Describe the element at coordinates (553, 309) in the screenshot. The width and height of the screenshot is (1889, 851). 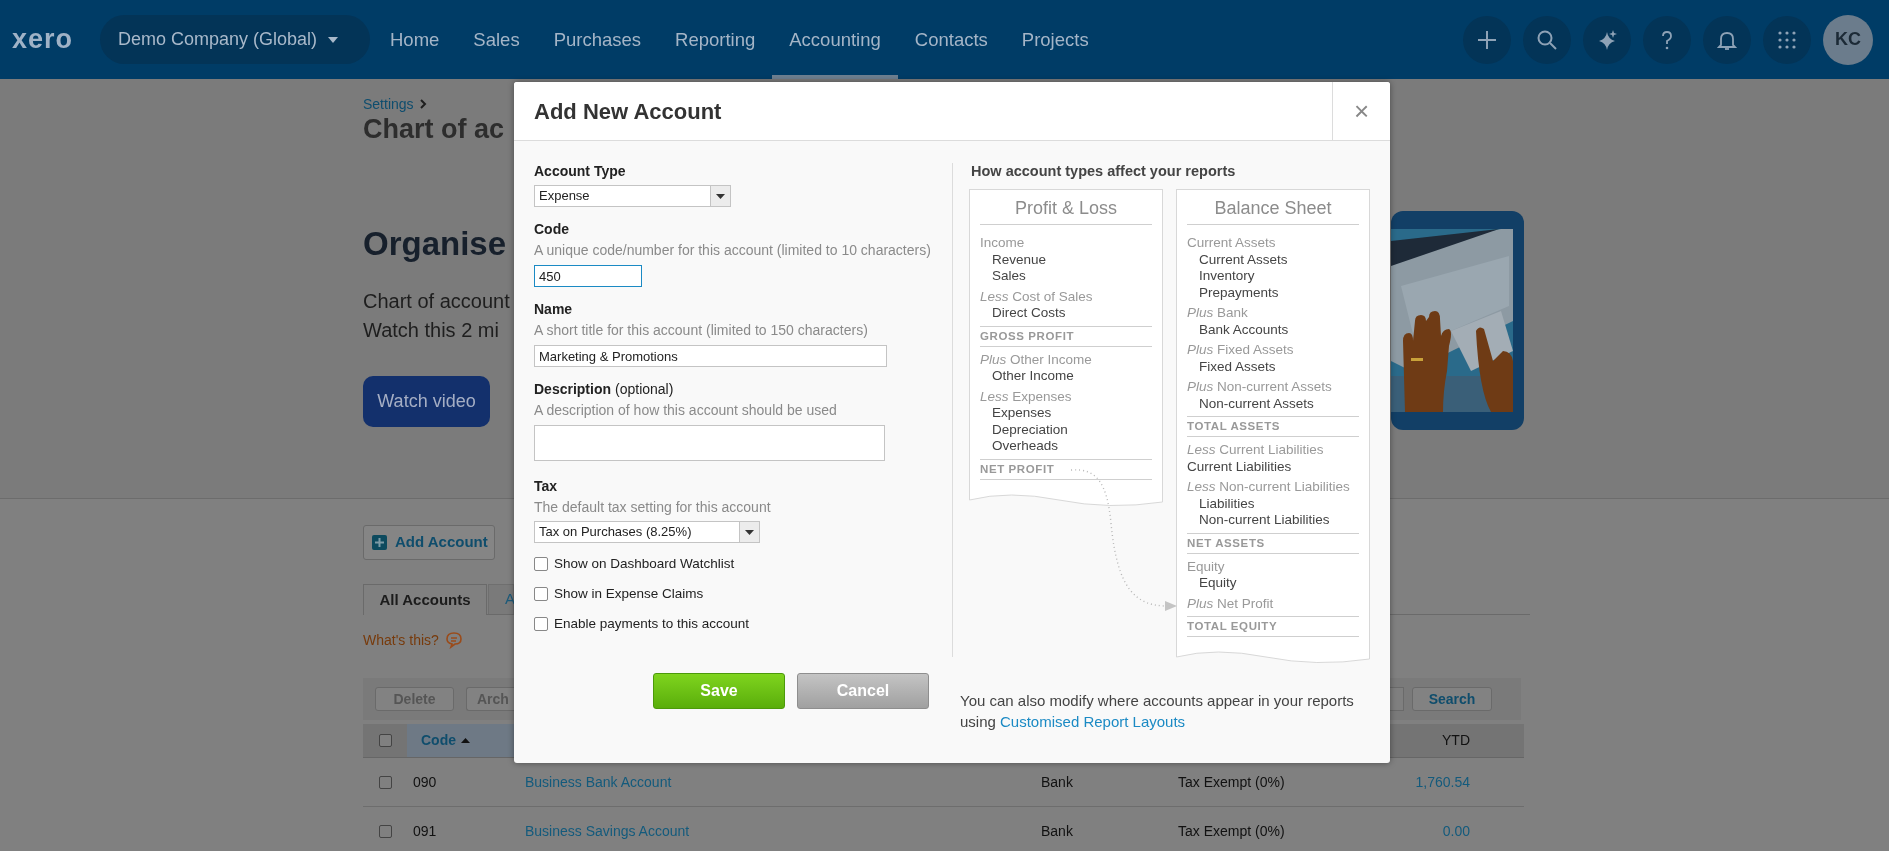
I see `field-label: Name` at that location.